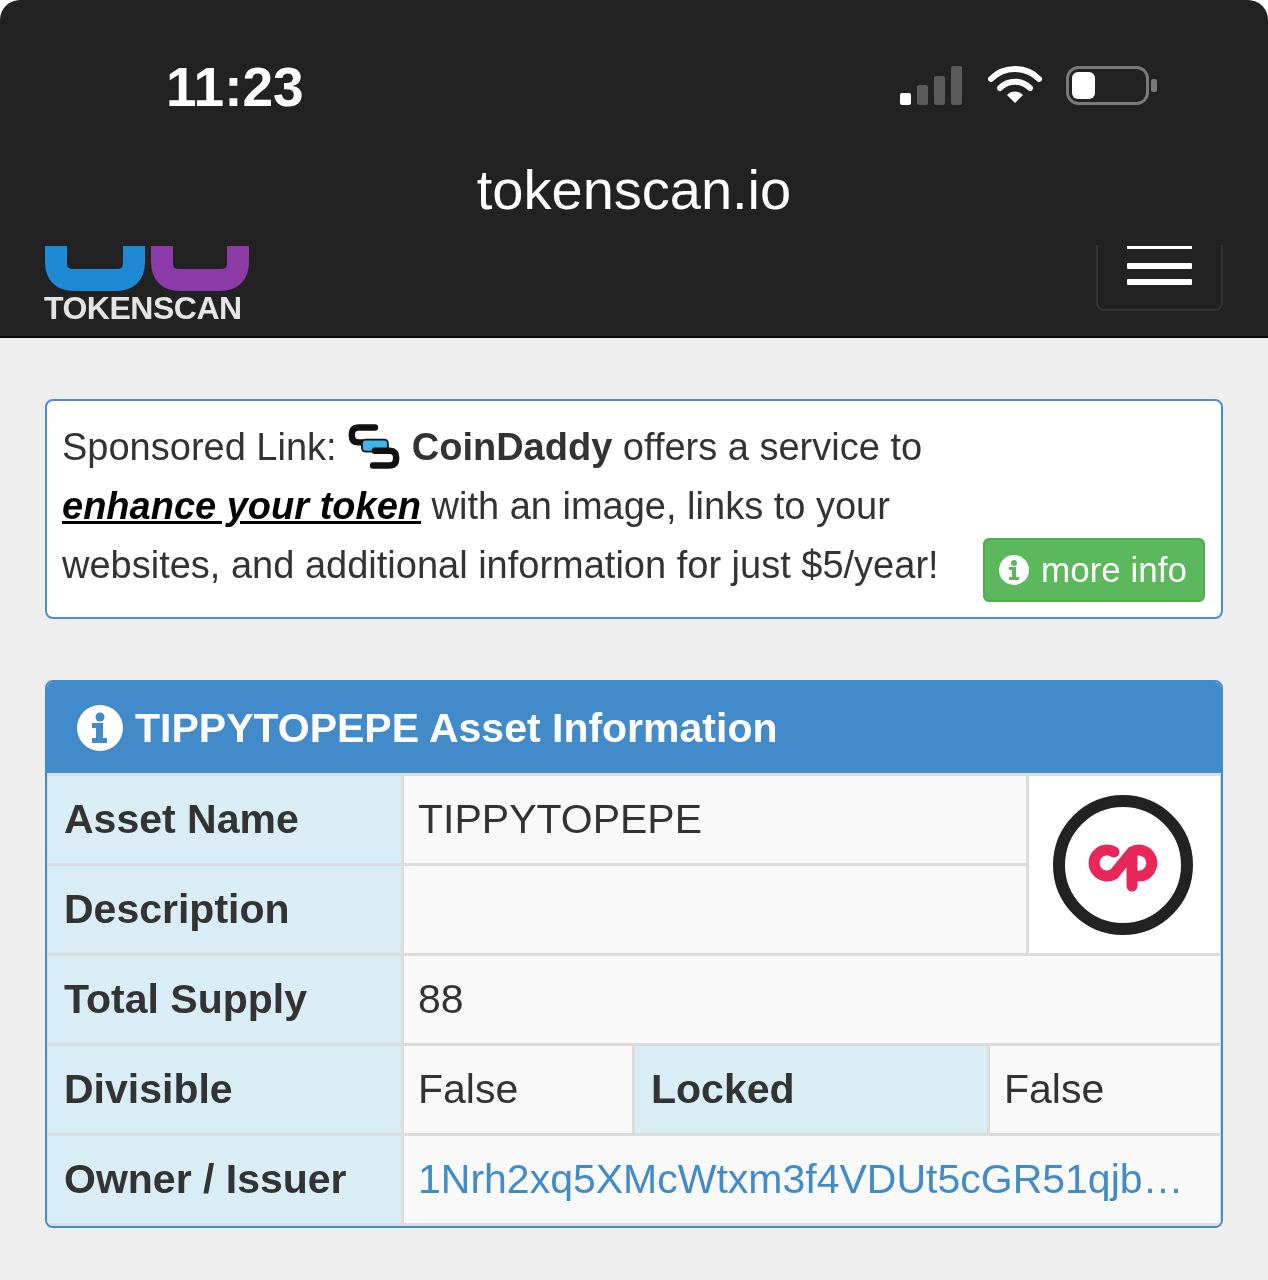 This screenshot has width=1268, height=1280. Describe the element at coordinates (224, 999) in the screenshot. I see `row-label: Total Supply` at that location.